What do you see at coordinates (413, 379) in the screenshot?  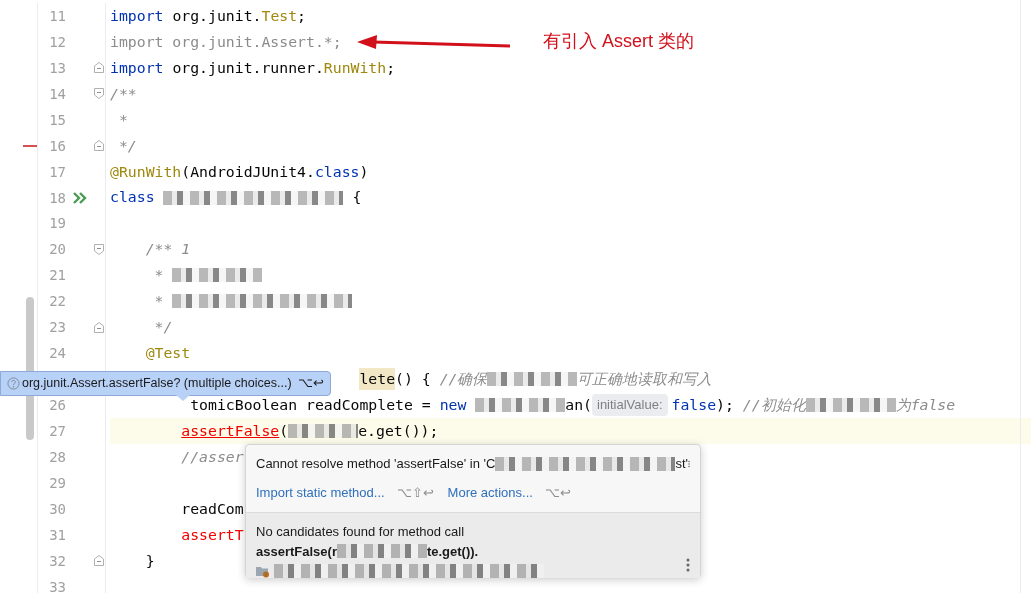 I see `code-text: () {` at bounding box center [413, 379].